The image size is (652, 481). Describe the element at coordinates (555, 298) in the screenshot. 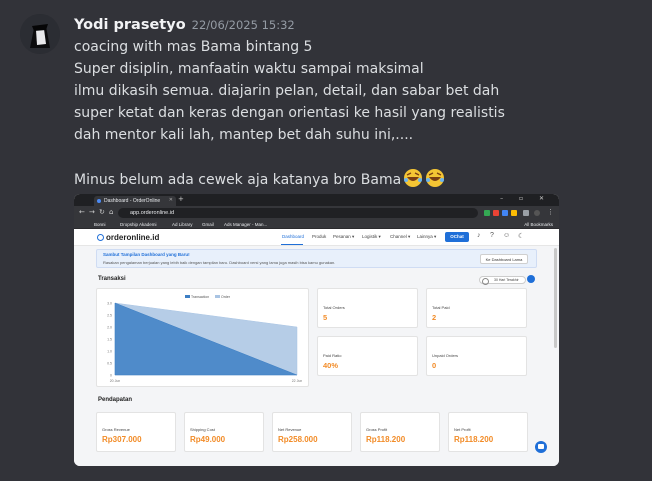

I see `page-scrollbar` at that location.